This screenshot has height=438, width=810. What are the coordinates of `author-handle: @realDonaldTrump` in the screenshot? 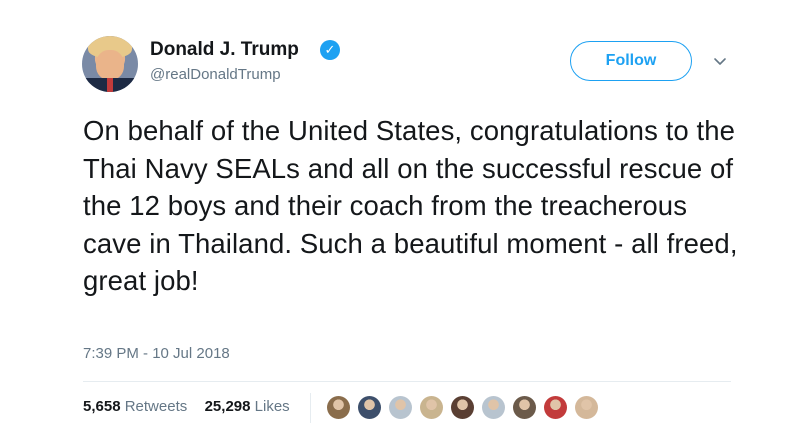 It's located at (215, 74).